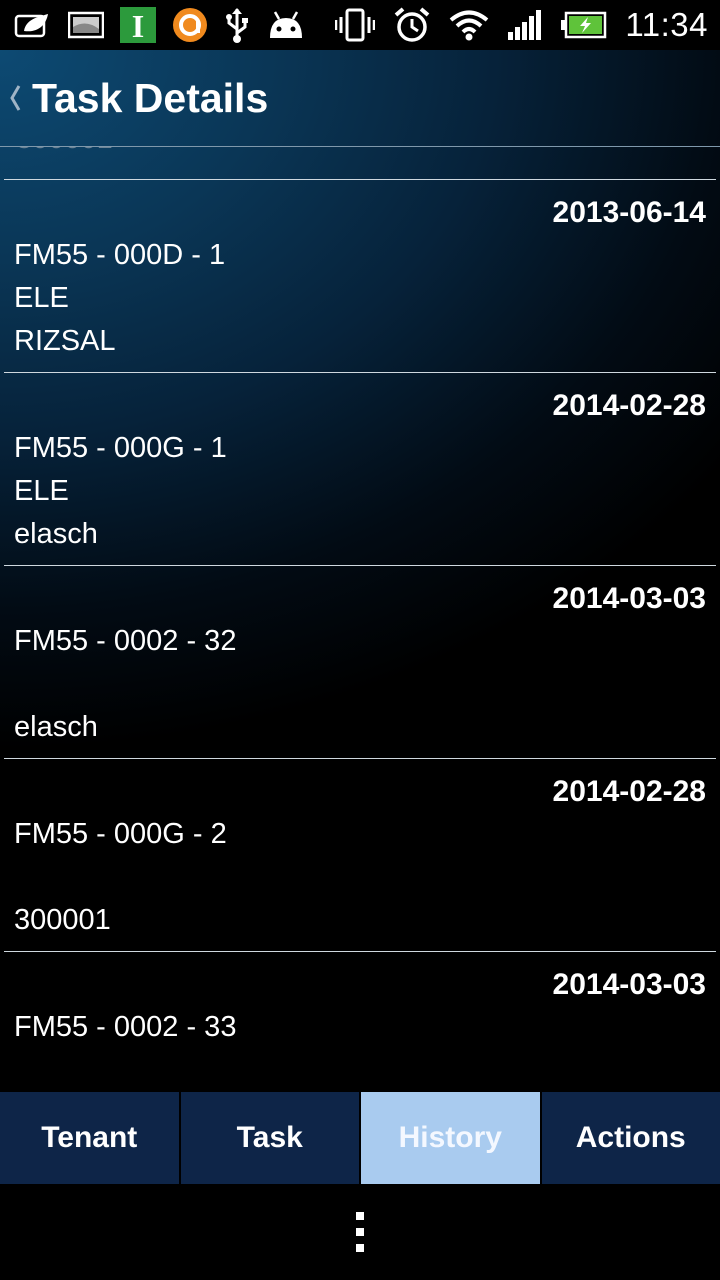 The width and height of the screenshot is (720, 1280). Describe the element at coordinates (469, 25) in the screenshot. I see `wifi-icon` at that location.